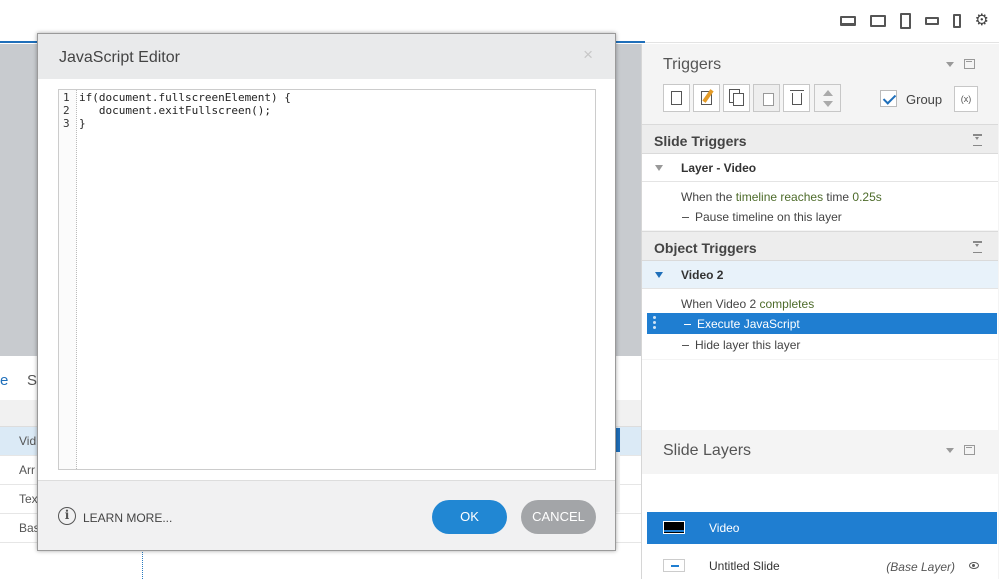 The height and width of the screenshot is (579, 999). What do you see at coordinates (847, 21) in the screenshot?
I see `desktop-preview-icon` at bounding box center [847, 21].